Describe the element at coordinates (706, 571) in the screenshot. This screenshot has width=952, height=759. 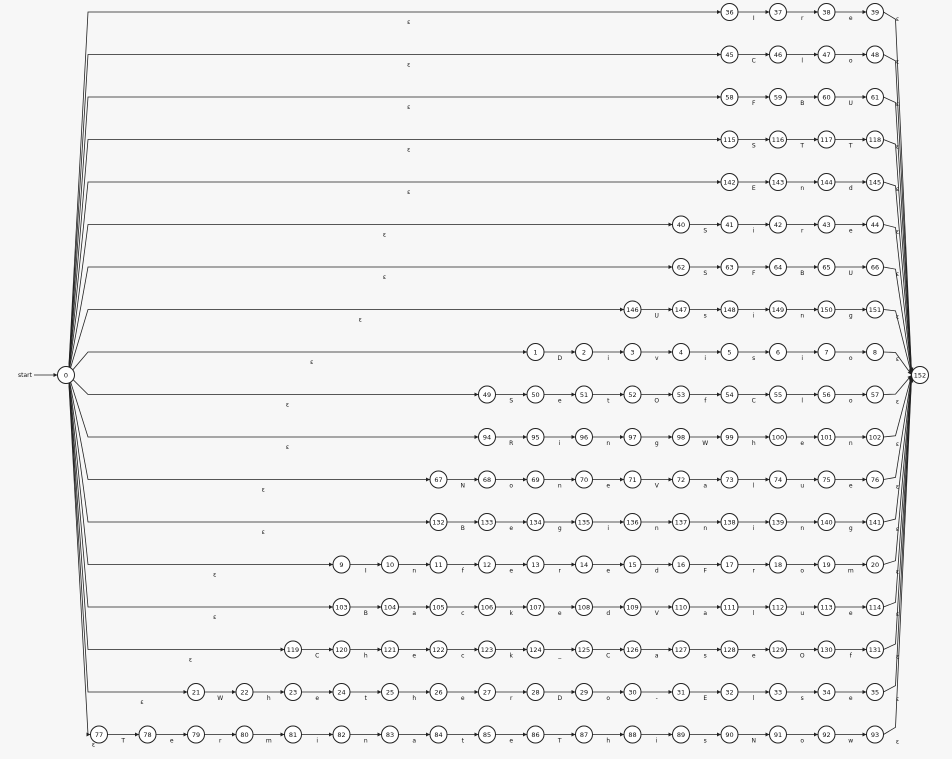
I see `transition-label-13-7: F` at that location.